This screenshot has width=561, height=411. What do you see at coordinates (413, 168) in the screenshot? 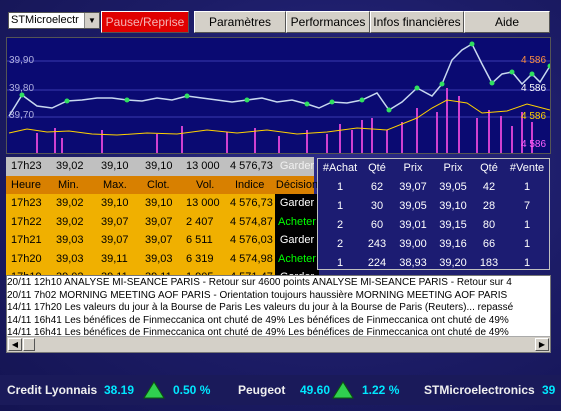
I see `header-buy-price: Prix` at bounding box center [413, 168].